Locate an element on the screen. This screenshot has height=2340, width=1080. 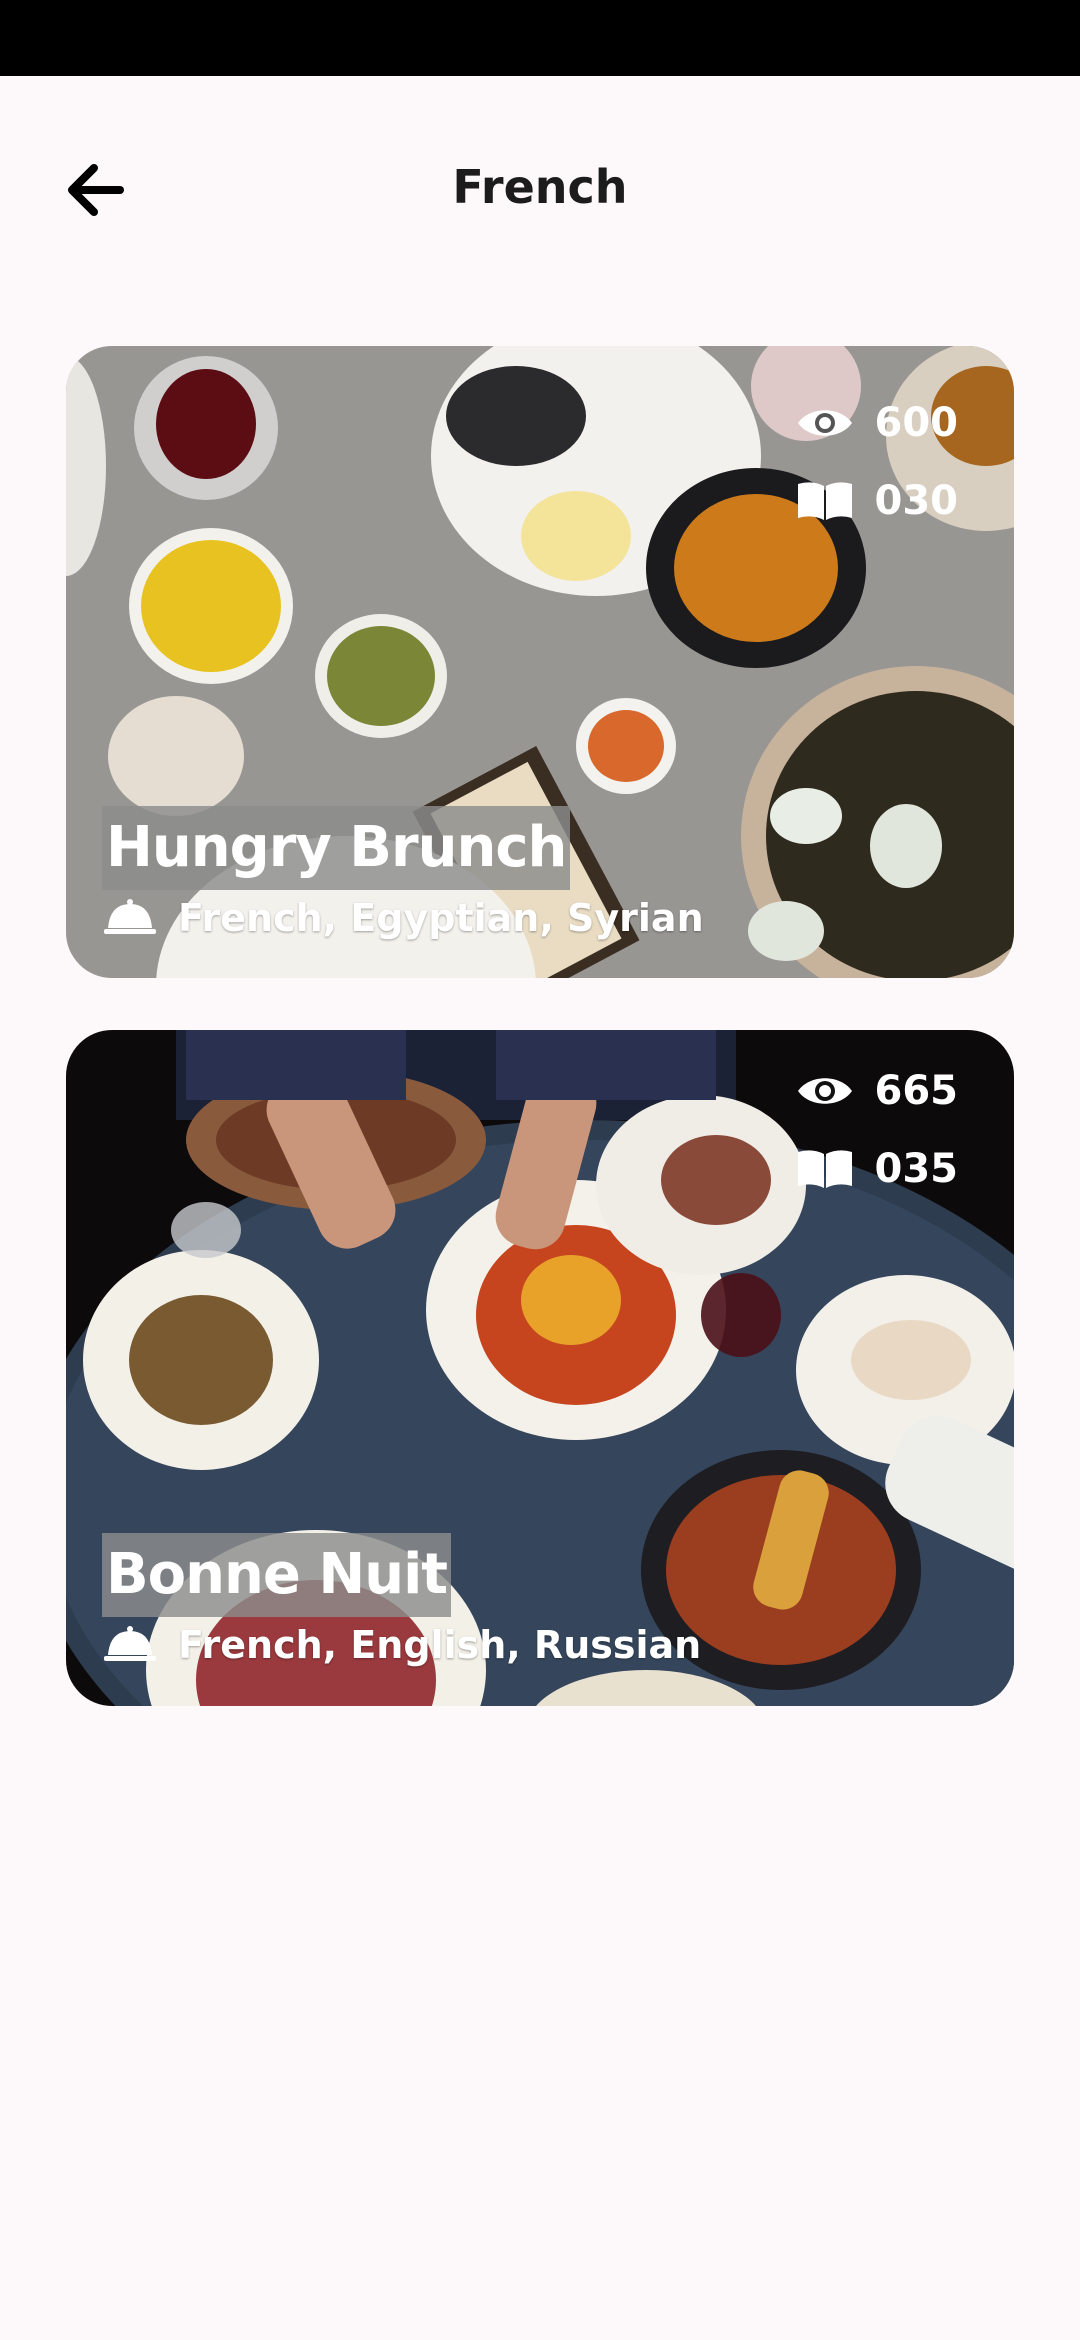
menus-stat: 035 is located at coordinates (877, 1169).